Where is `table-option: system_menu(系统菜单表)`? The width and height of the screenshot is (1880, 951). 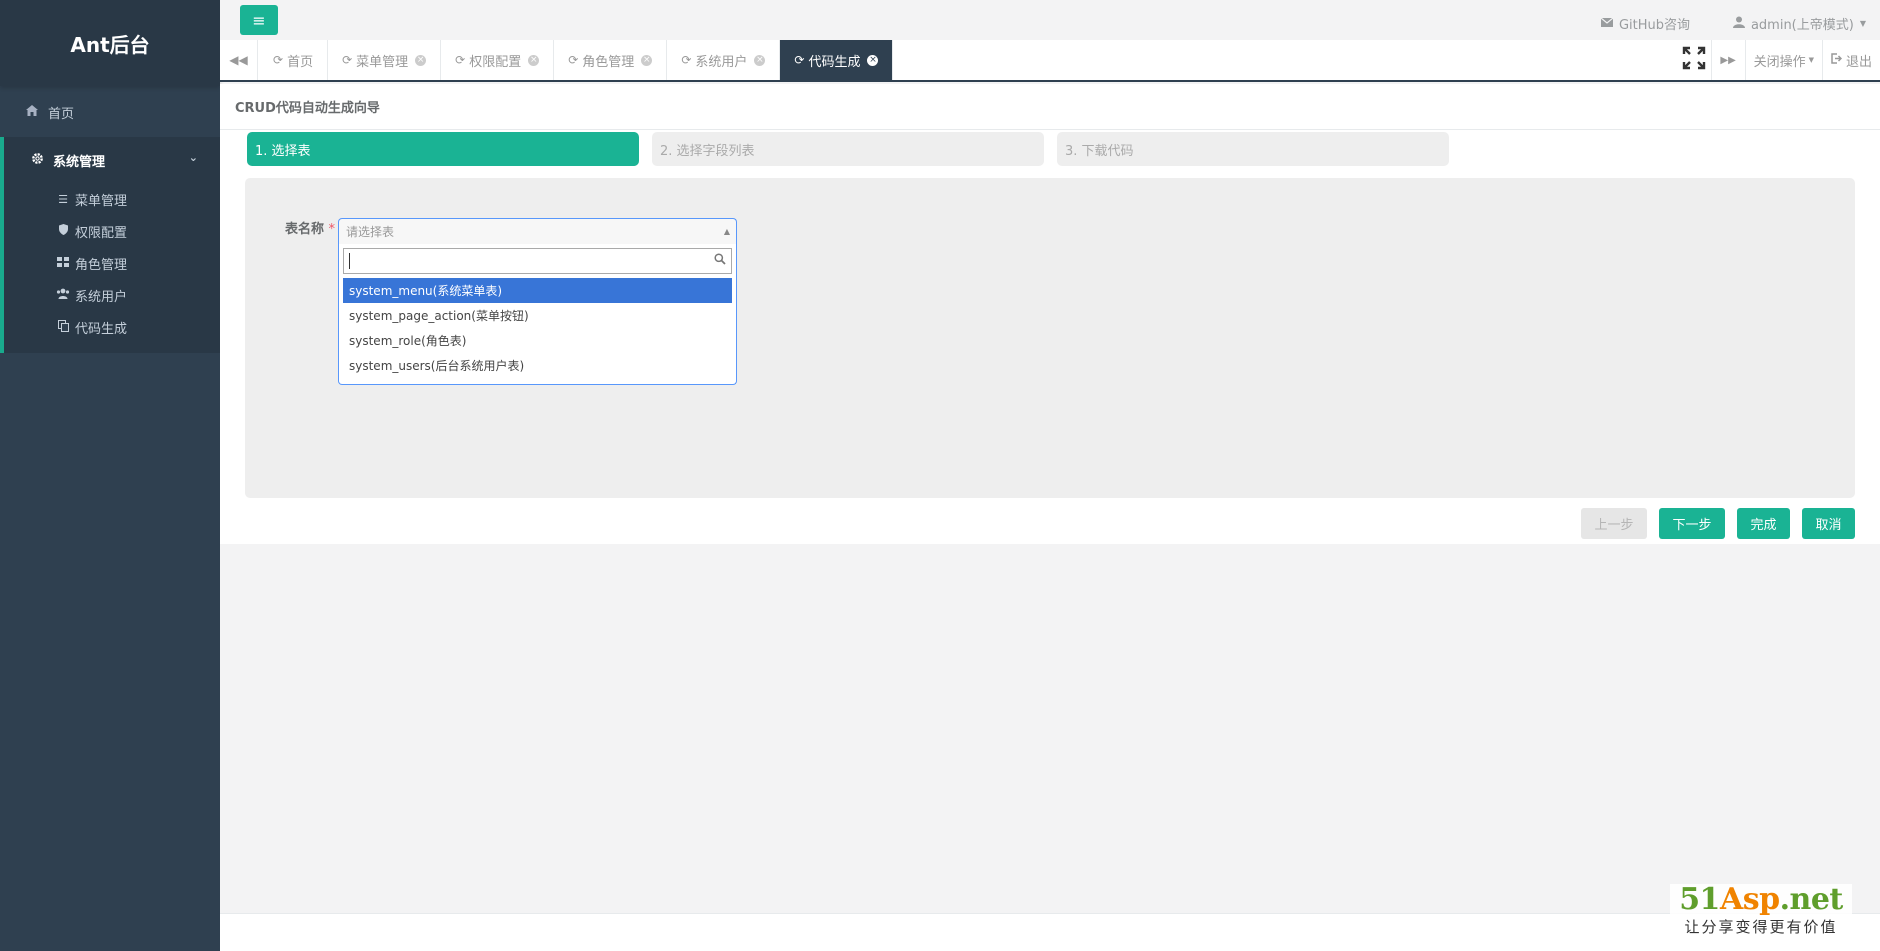
table-option: system_menu(系统菜单表) is located at coordinates (537, 290).